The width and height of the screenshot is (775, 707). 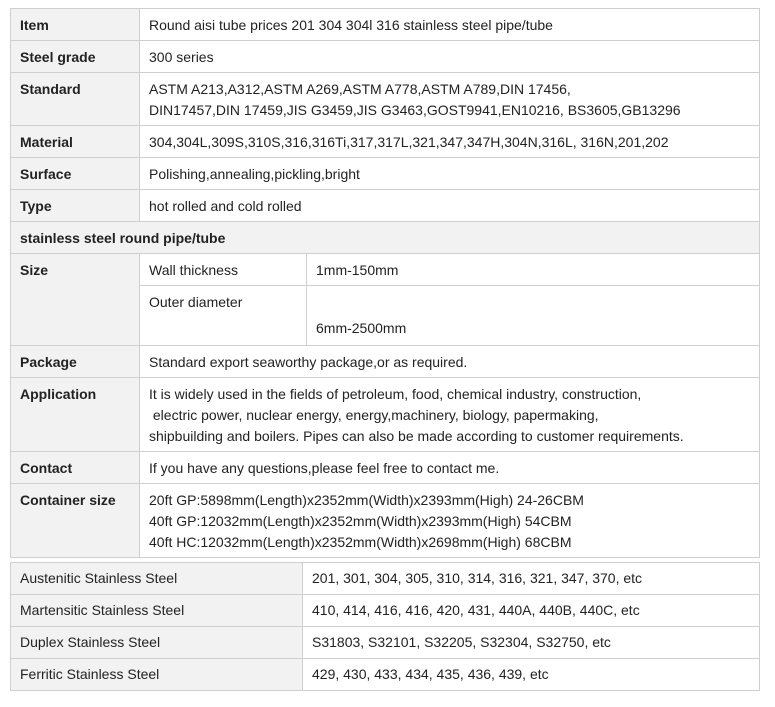 What do you see at coordinates (75, 414) in the screenshot?
I see `spec-label: Application` at bounding box center [75, 414].